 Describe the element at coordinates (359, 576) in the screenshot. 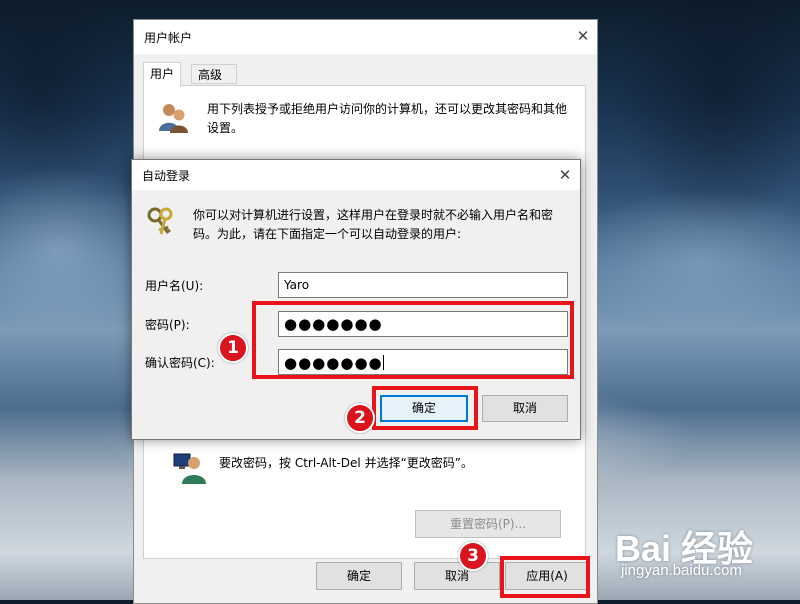

I see `ok-button: 确定` at that location.